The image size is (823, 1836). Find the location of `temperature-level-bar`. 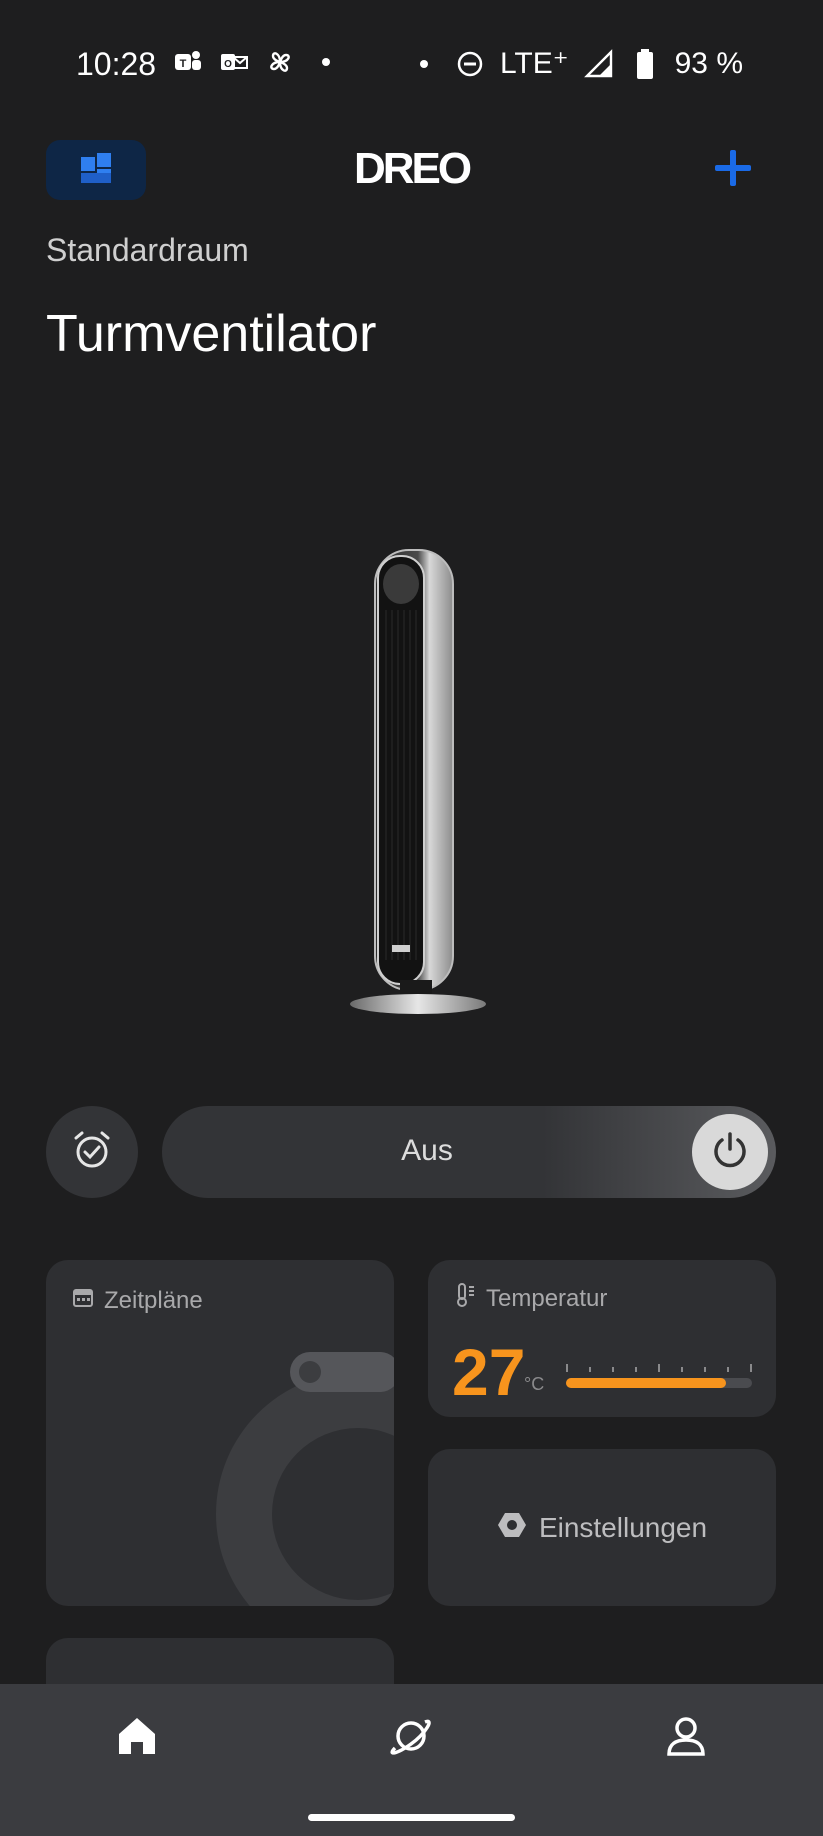

temperature-level-bar is located at coordinates (659, 1383).